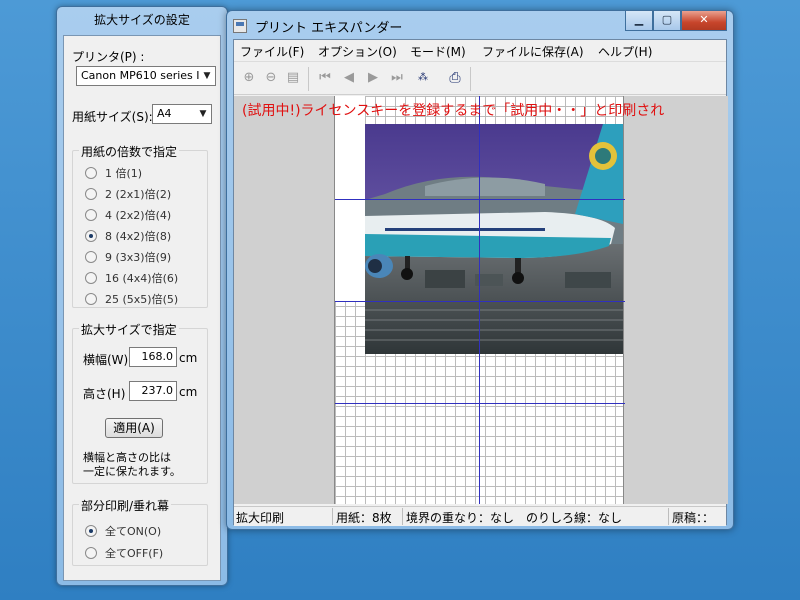 Image resolution: width=800 pixels, height=600 pixels. What do you see at coordinates (125, 505) in the screenshot?
I see `partial-print-group-title: 部分印刷/垂れ幕` at bounding box center [125, 505].